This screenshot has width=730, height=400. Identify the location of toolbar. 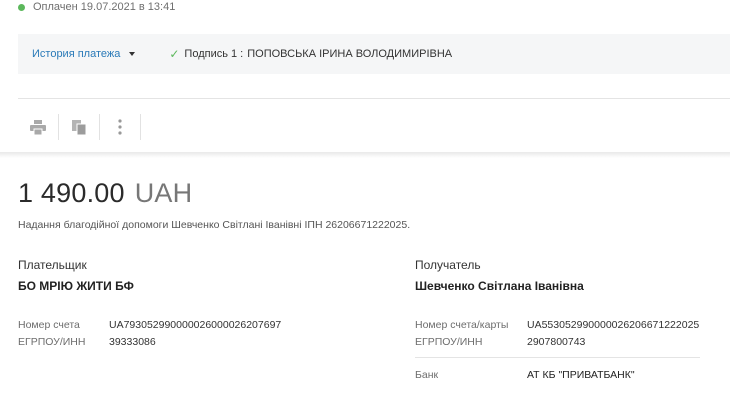
(79, 127).